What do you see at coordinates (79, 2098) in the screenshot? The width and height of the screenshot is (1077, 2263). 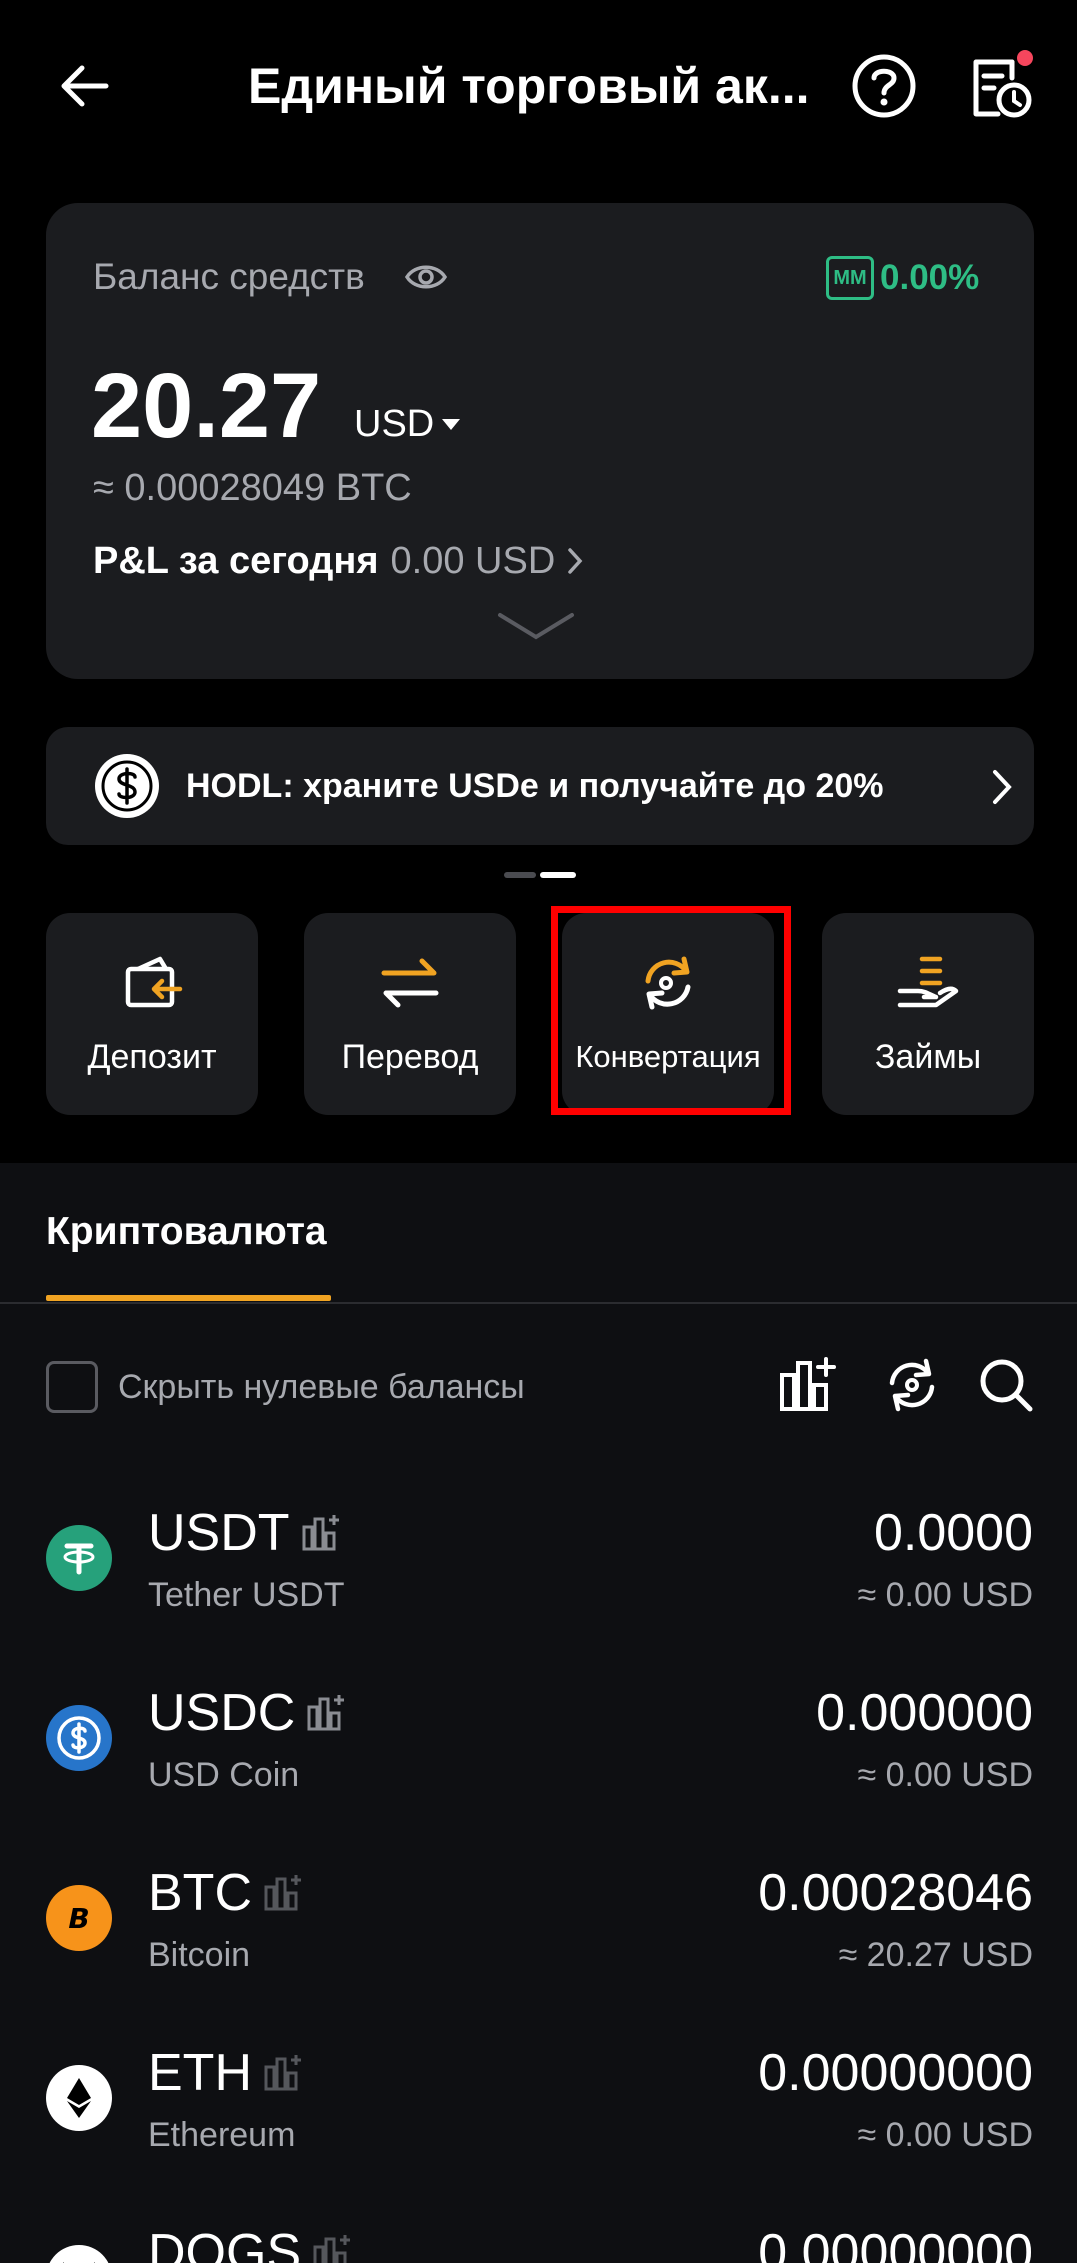 I see `eth-icon` at bounding box center [79, 2098].